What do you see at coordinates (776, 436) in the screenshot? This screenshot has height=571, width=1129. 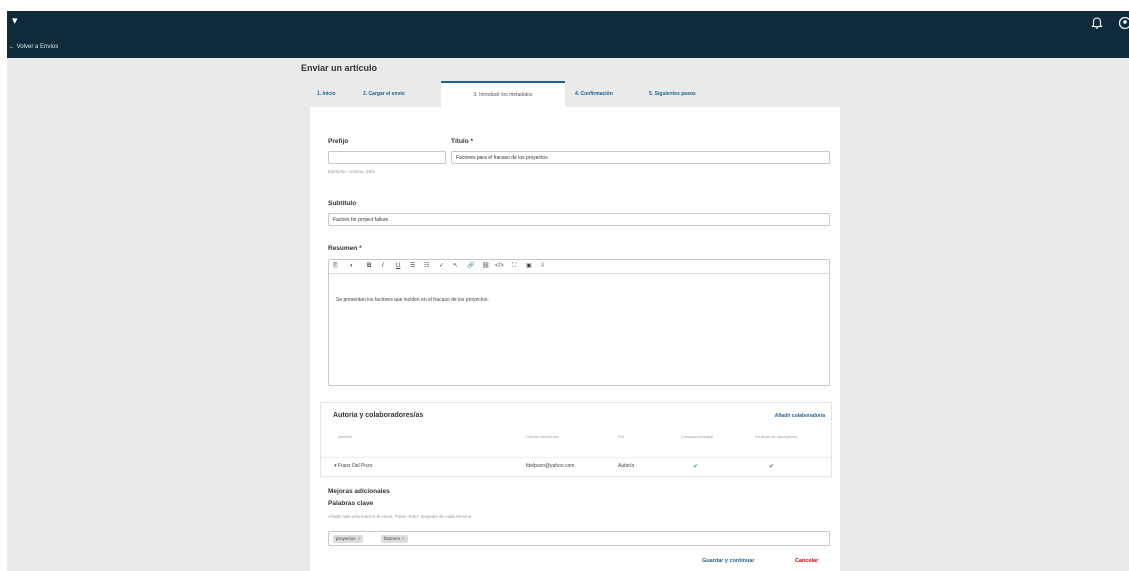 I see `column-header-in-browse-lists: En listas de navegación` at bounding box center [776, 436].